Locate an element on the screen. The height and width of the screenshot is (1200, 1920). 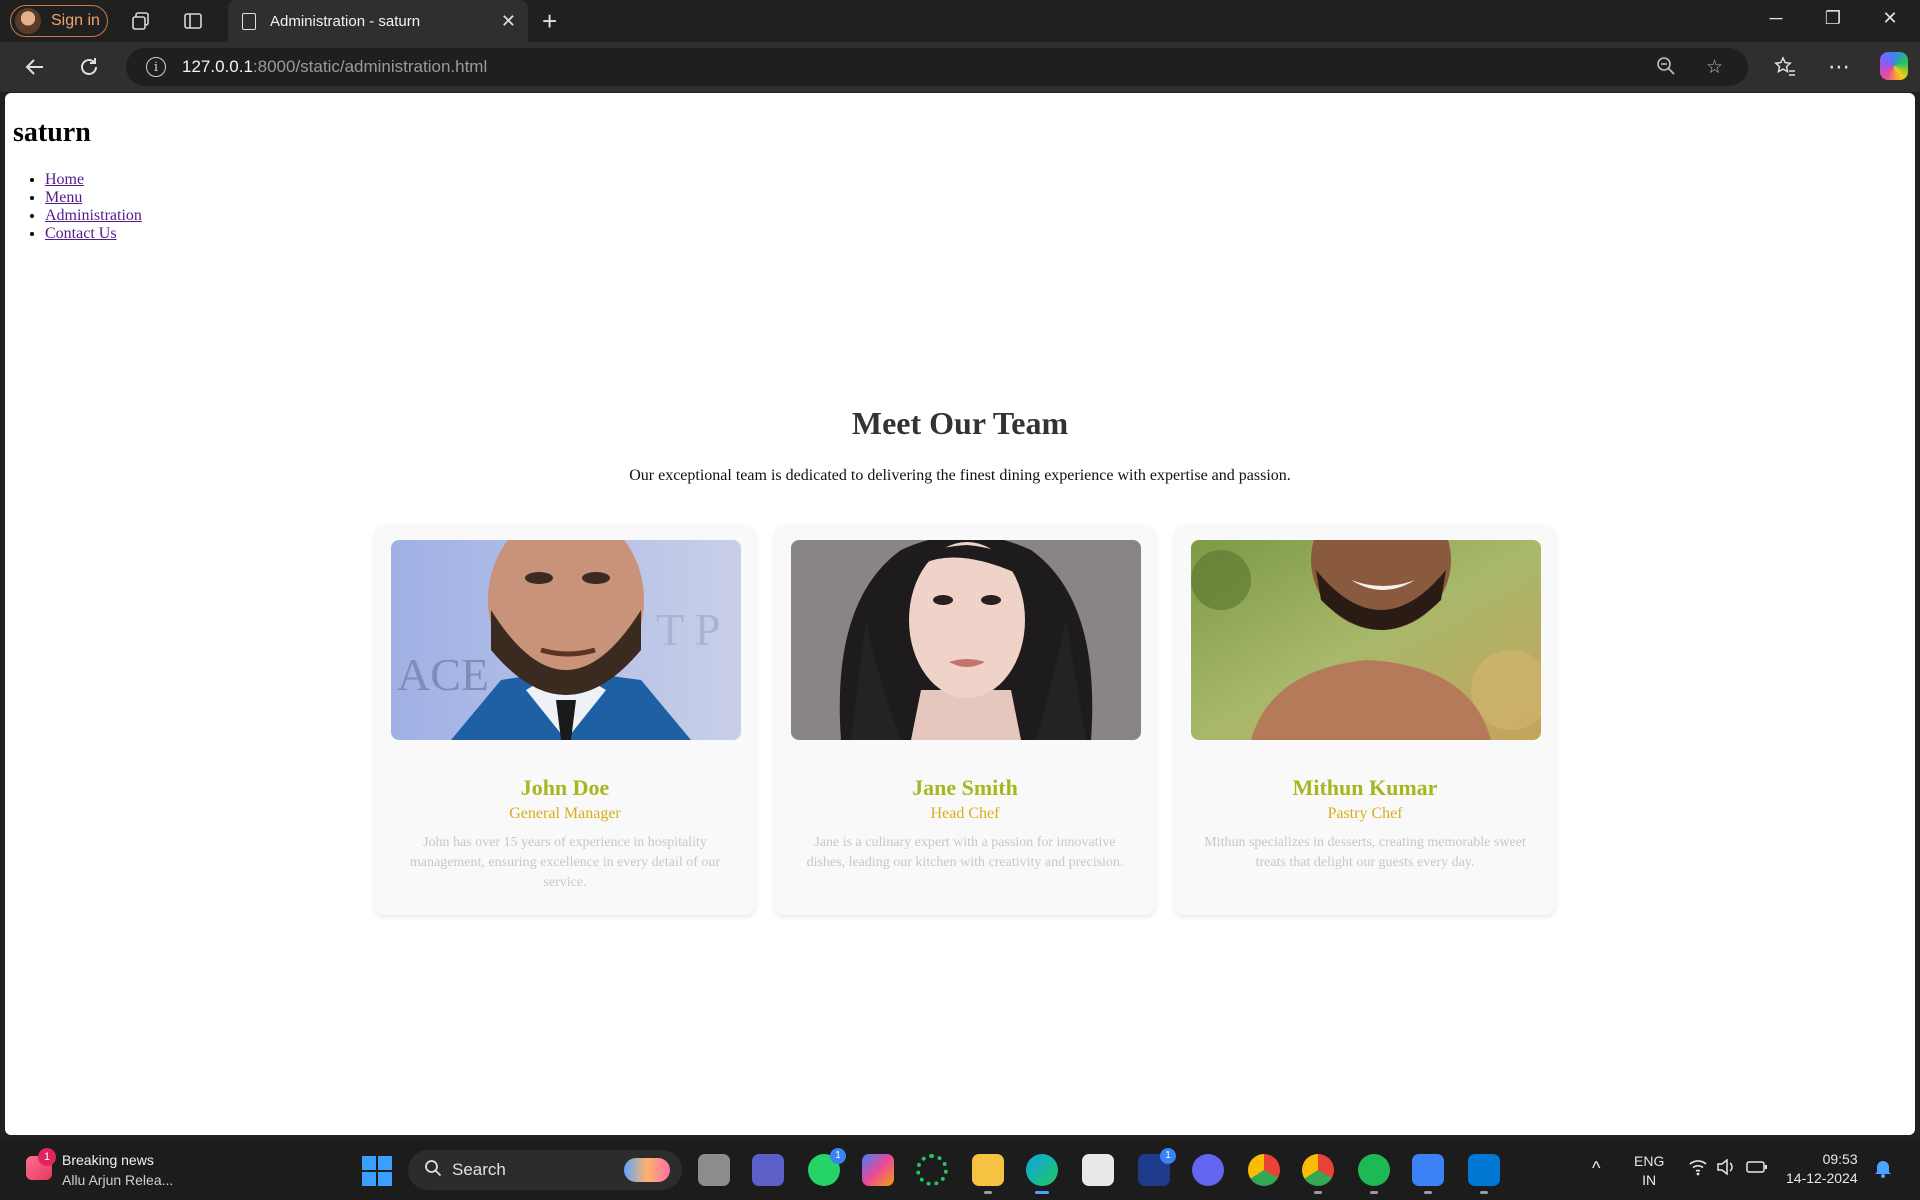
news-badge: 1 is located at coordinates (47, 1157).